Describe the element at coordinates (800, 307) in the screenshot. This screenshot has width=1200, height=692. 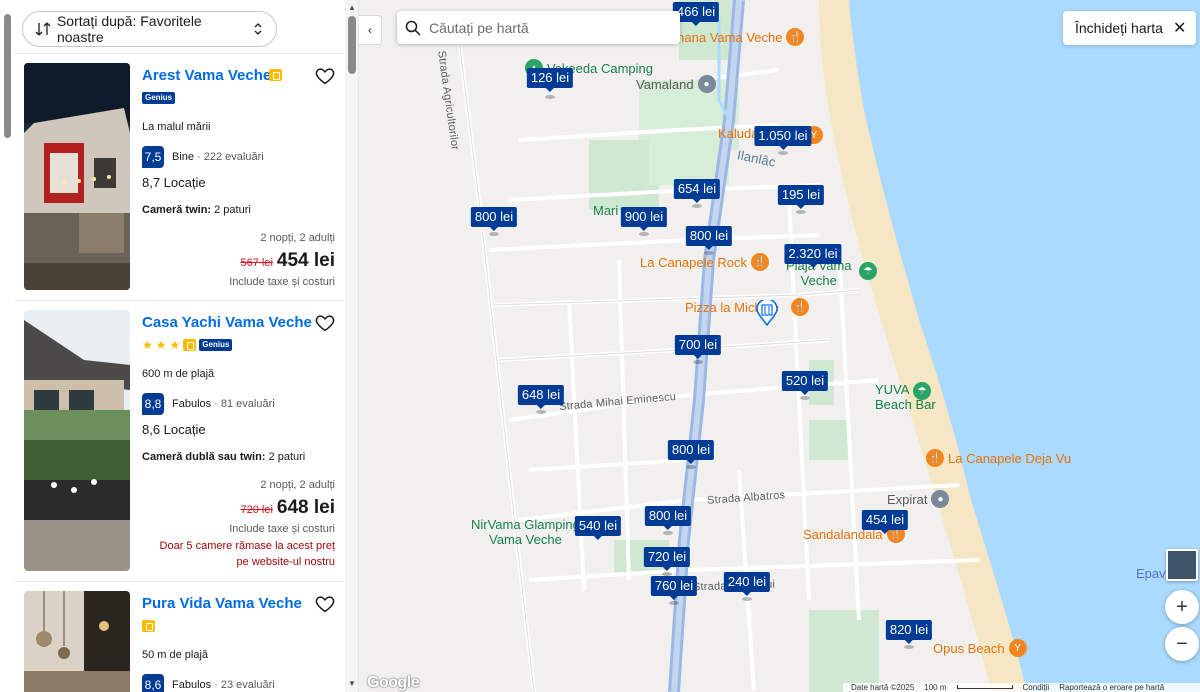
I see `poi-restaurant: 🍴` at that location.